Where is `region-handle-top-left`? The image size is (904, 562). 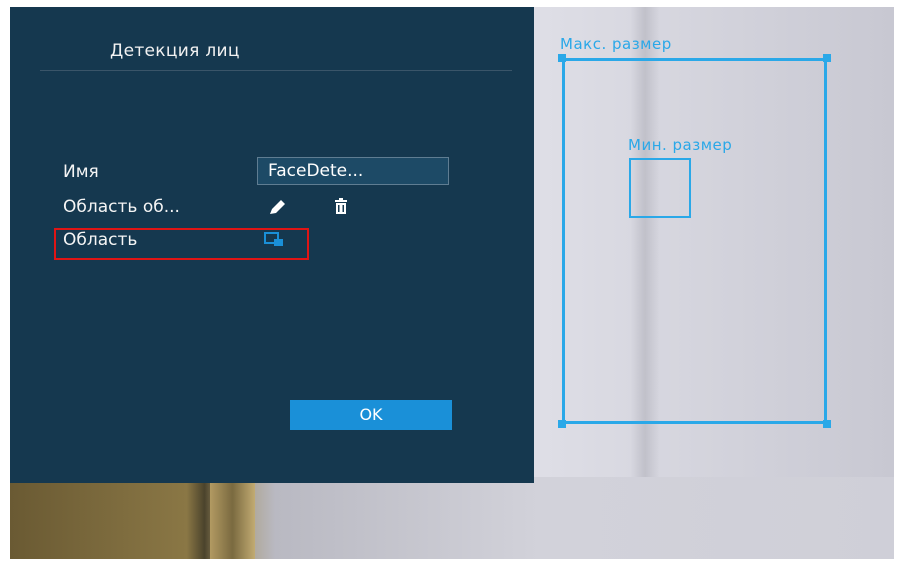
region-handle-top-left is located at coordinates (562, 58).